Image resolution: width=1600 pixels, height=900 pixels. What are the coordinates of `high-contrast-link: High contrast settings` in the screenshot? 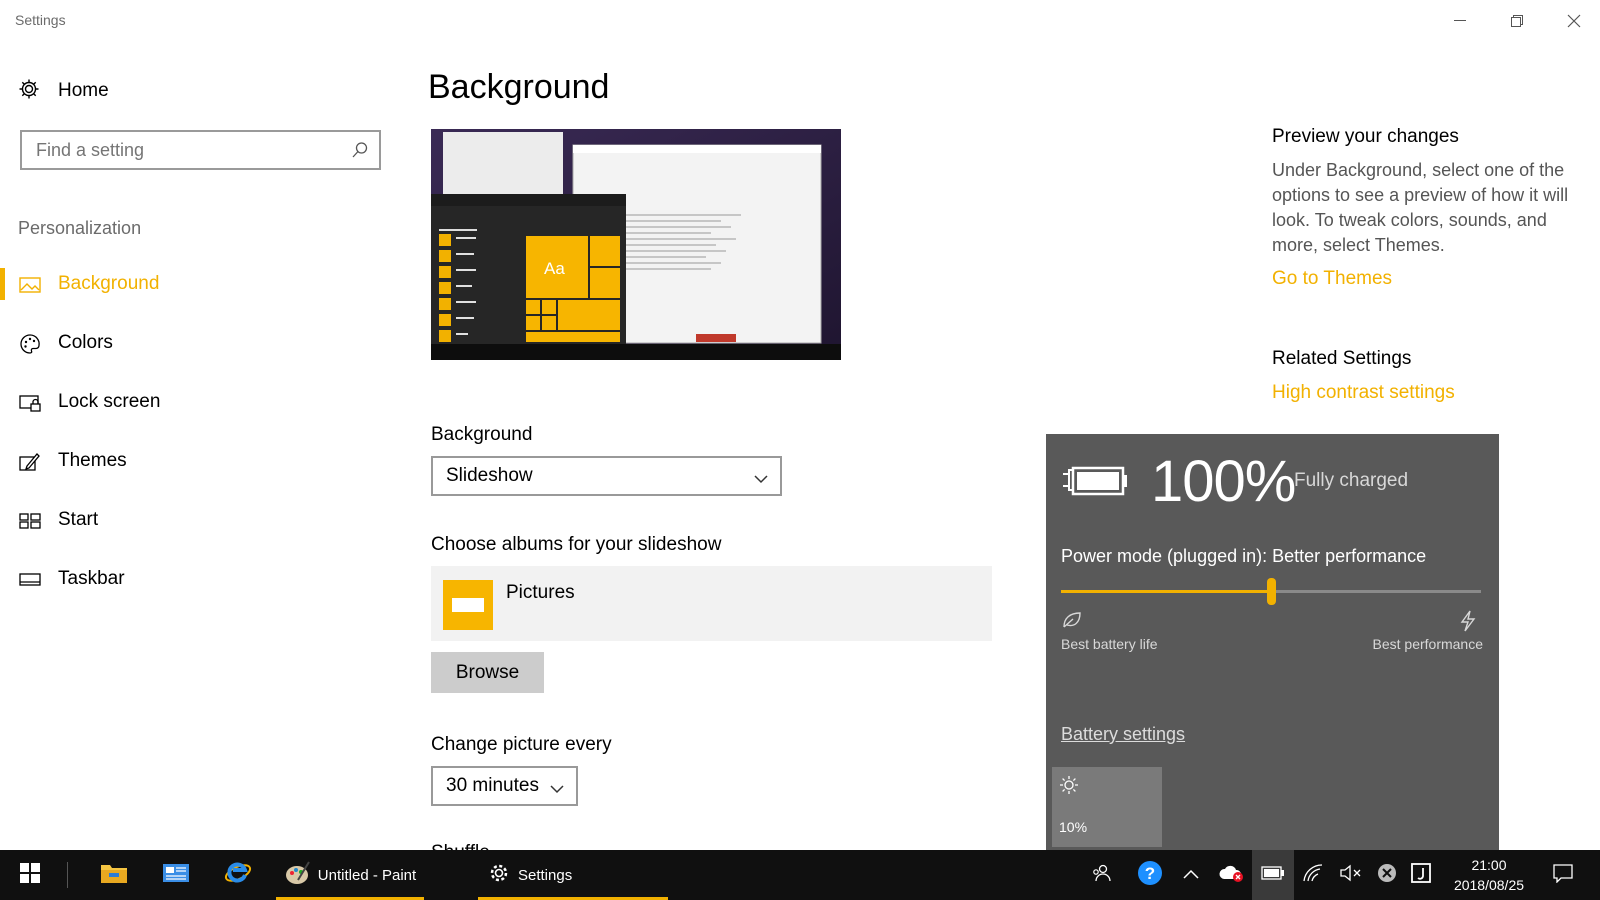 It's located at (1424, 393).